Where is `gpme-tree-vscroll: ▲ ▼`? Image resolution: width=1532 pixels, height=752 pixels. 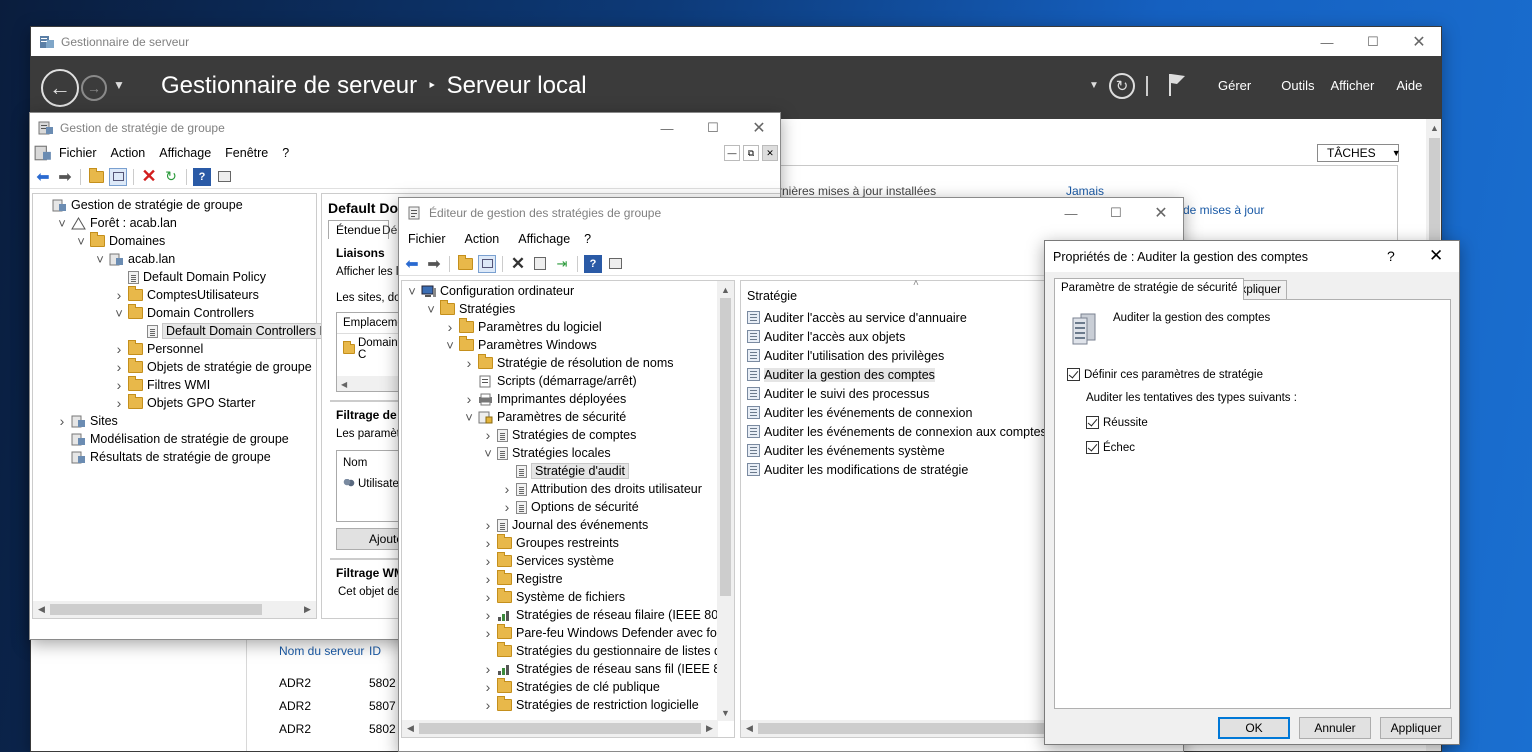
gpme-tree-vscroll: ▲ ▼ is located at coordinates (725, 501).